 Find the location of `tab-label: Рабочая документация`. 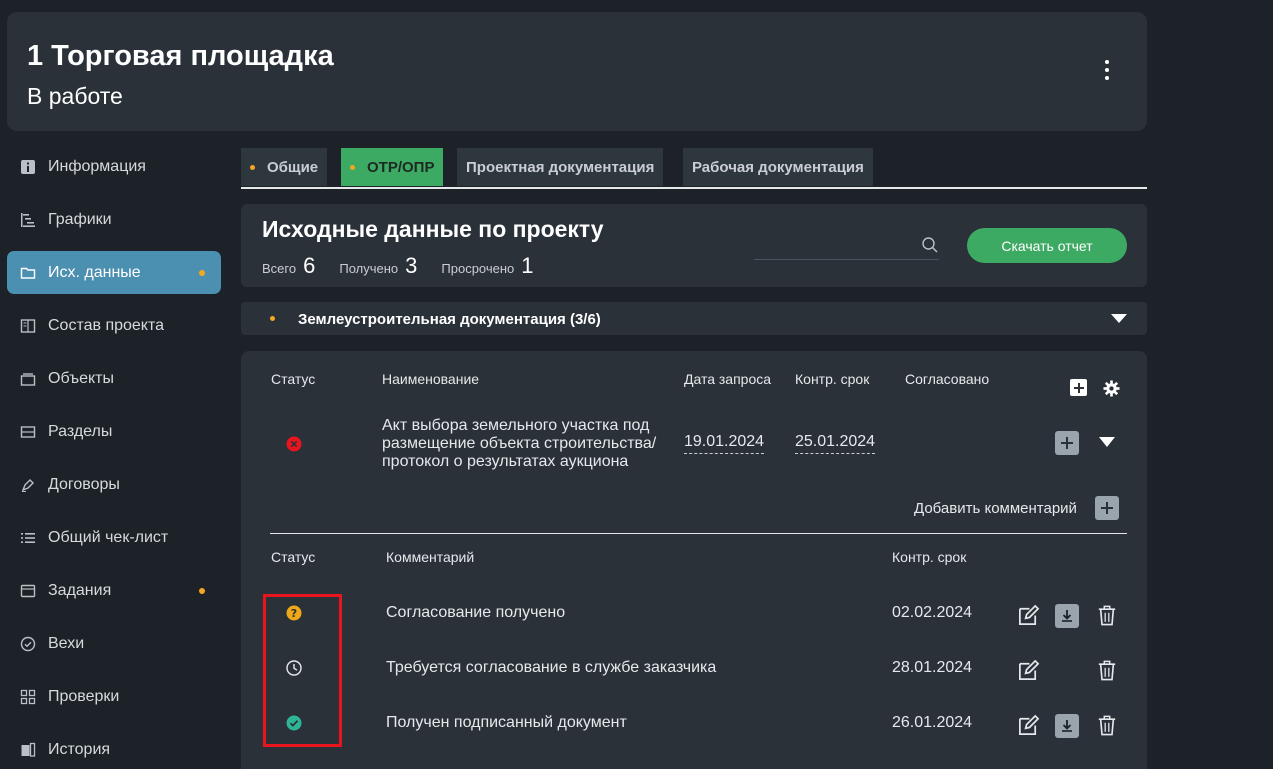

tab-label: Рабочая документация is located at coordinates (778, 167).